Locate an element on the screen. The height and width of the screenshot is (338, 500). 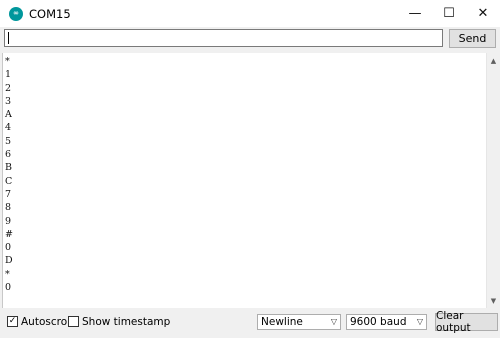
text-caret is located at coordinates (8, 38).